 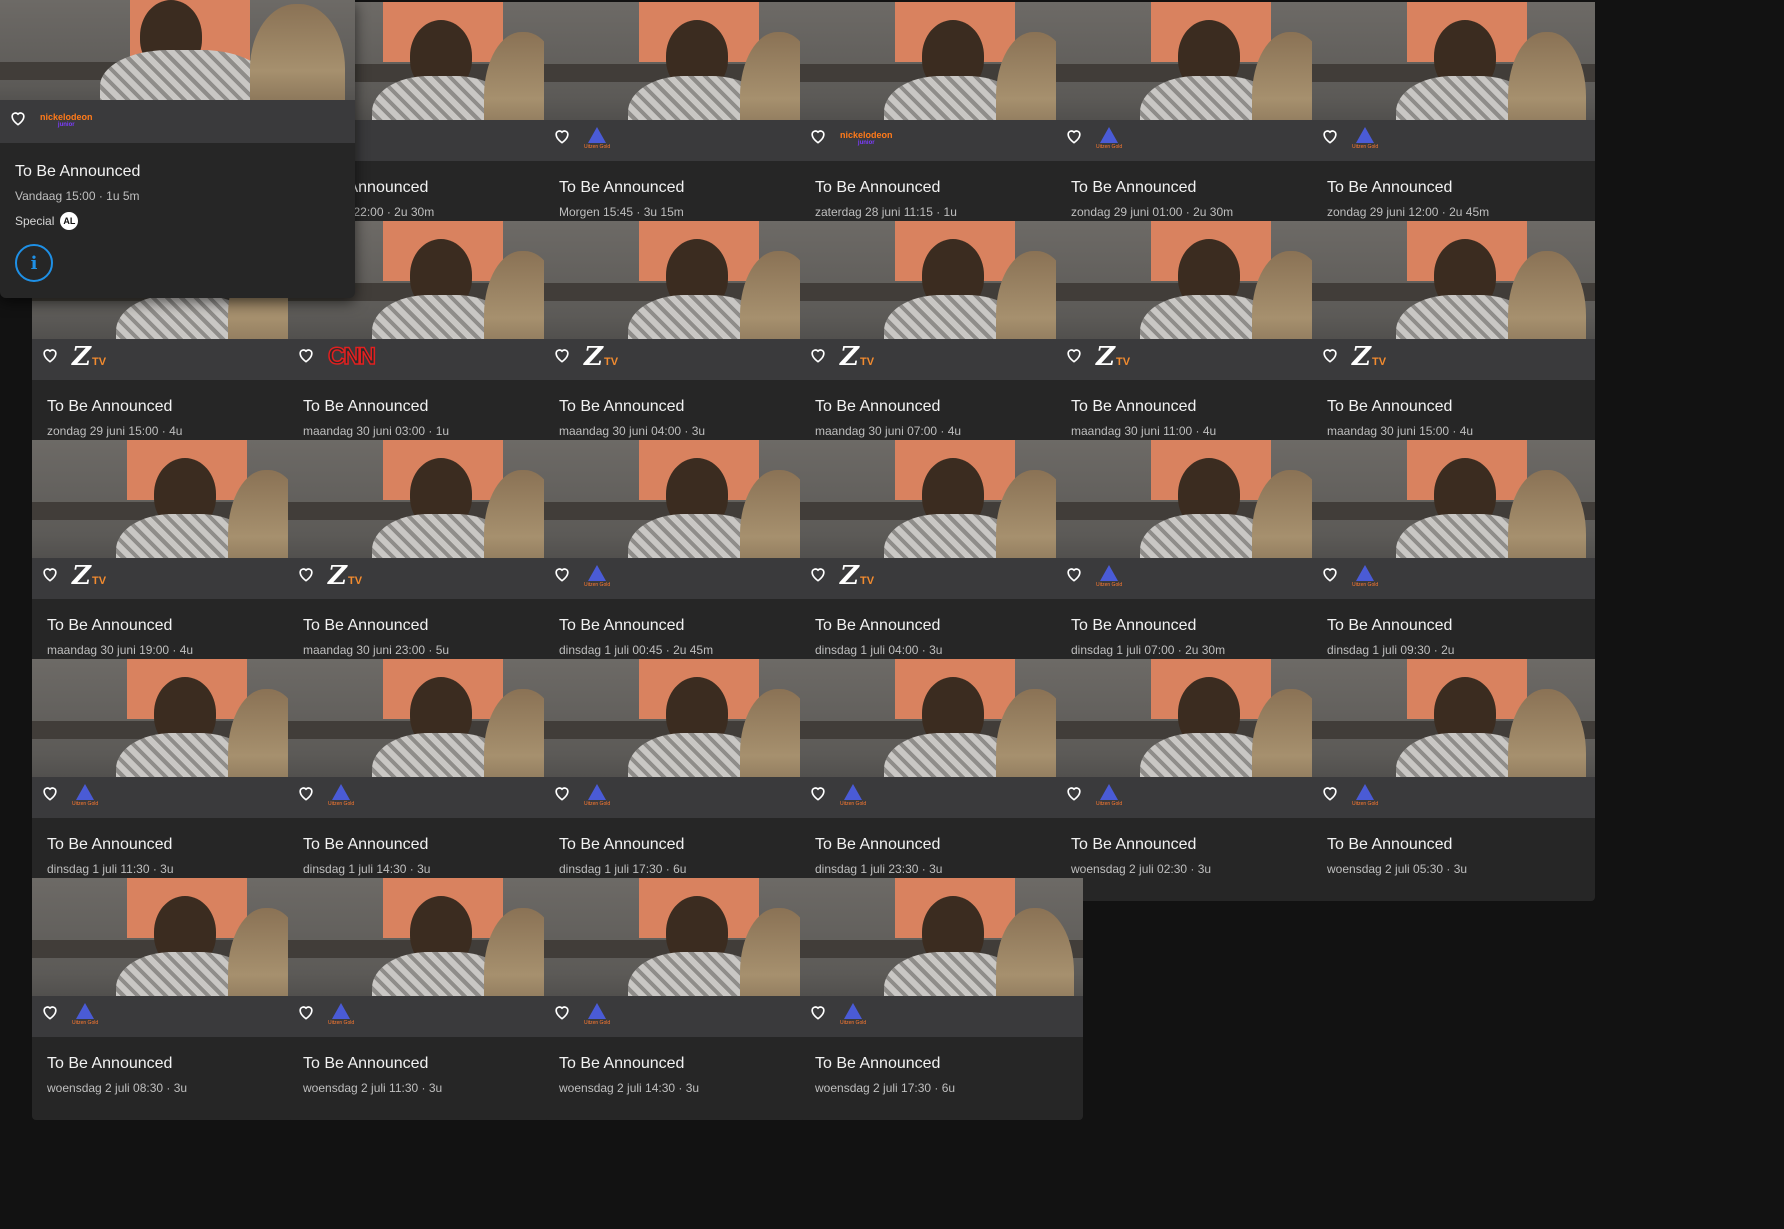 What do you see at coordinates (120, 650) in the screenshot?
I see `program-meta: maandag 30 juni 19:00 · 4u` at bounding box center [120, 650].